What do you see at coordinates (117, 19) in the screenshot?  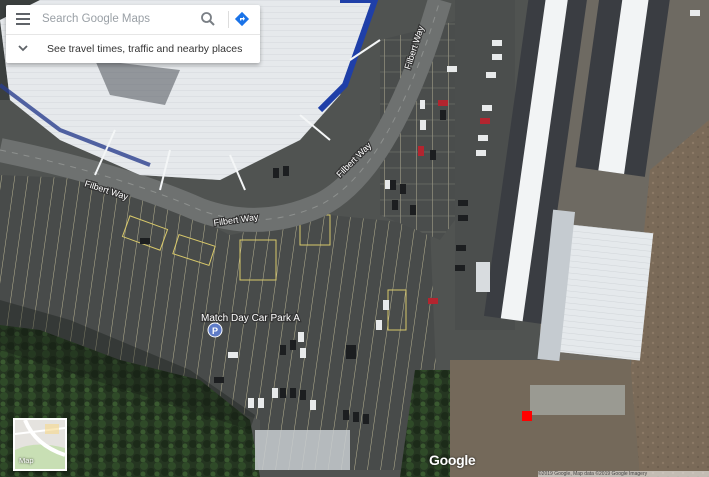 I see `search-input` at bounding box center [117, 19].